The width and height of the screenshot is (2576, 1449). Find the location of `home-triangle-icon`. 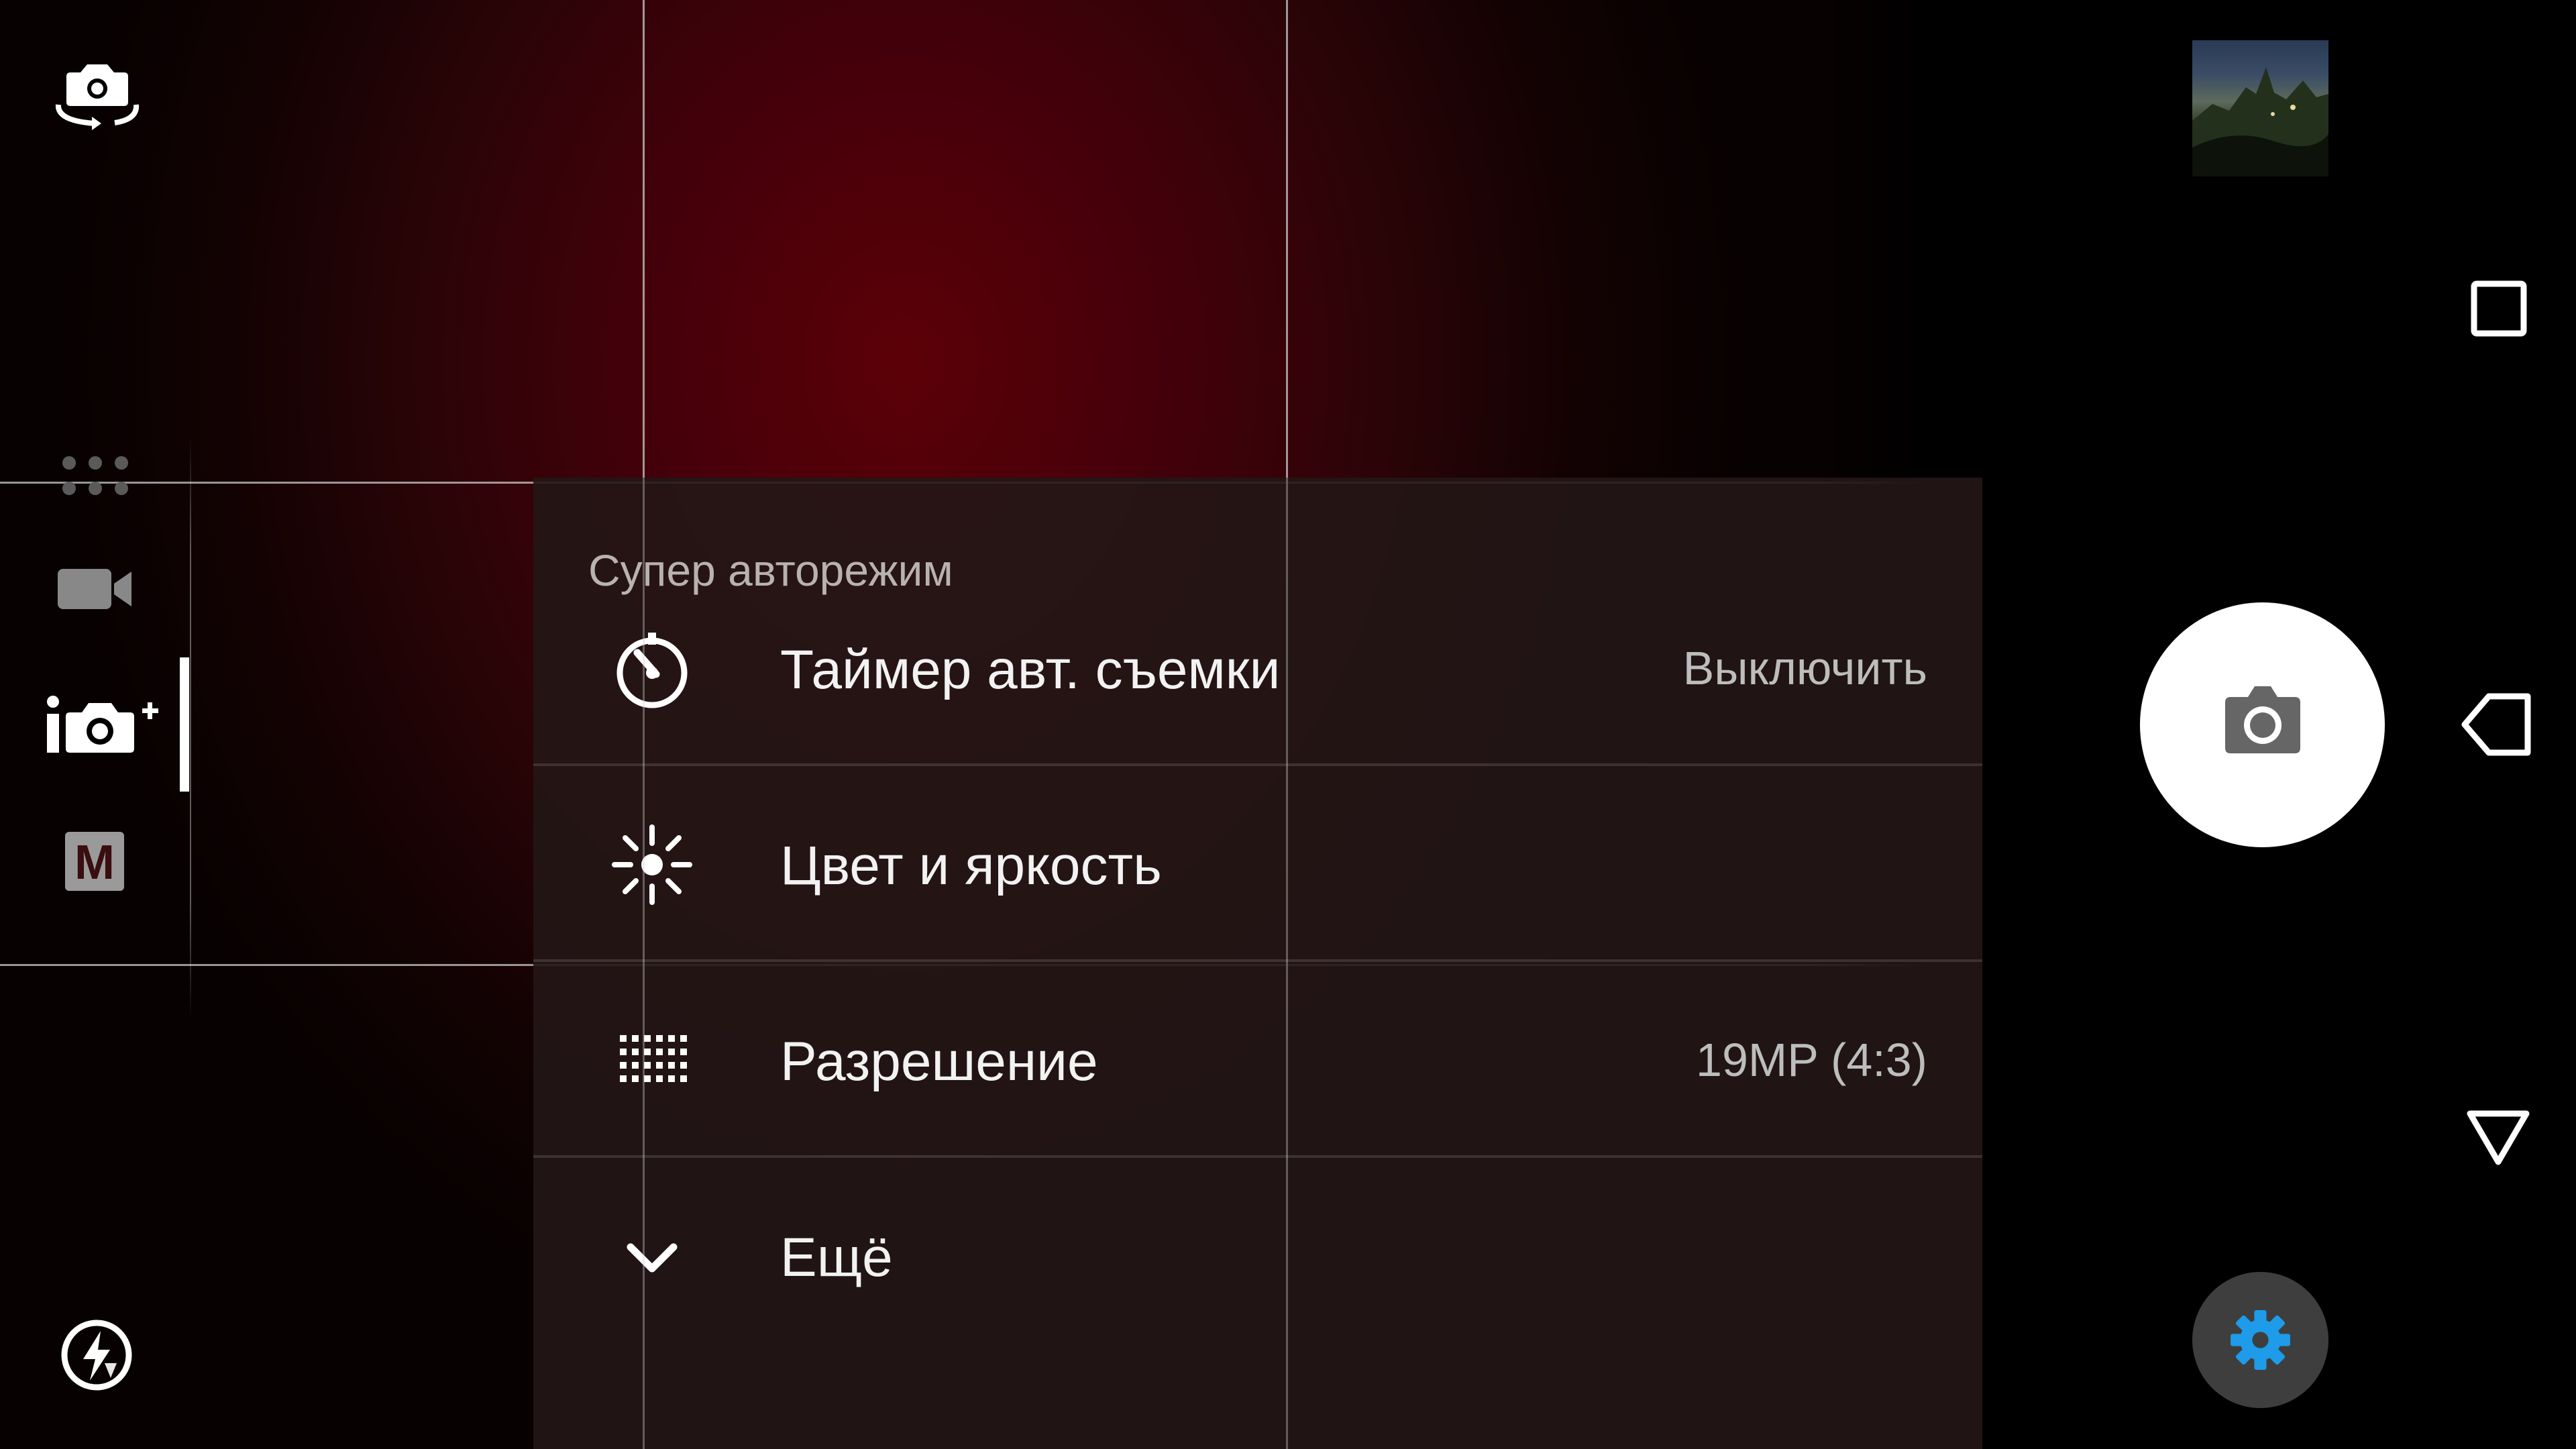

home-triangle-icon is located at coordinates (2498, 1137).